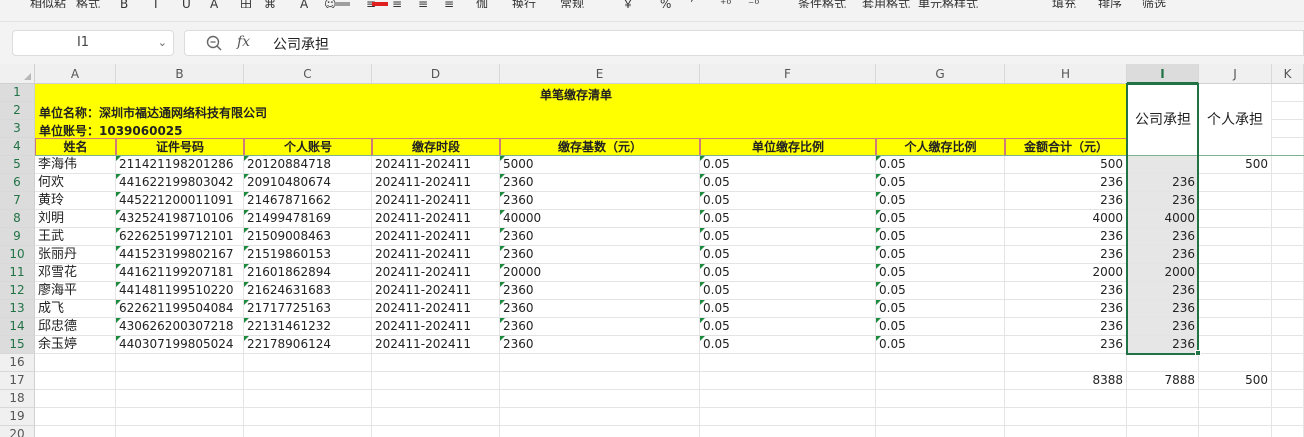  I want to click on data-cell: 430626200307218, so click(180, 327).